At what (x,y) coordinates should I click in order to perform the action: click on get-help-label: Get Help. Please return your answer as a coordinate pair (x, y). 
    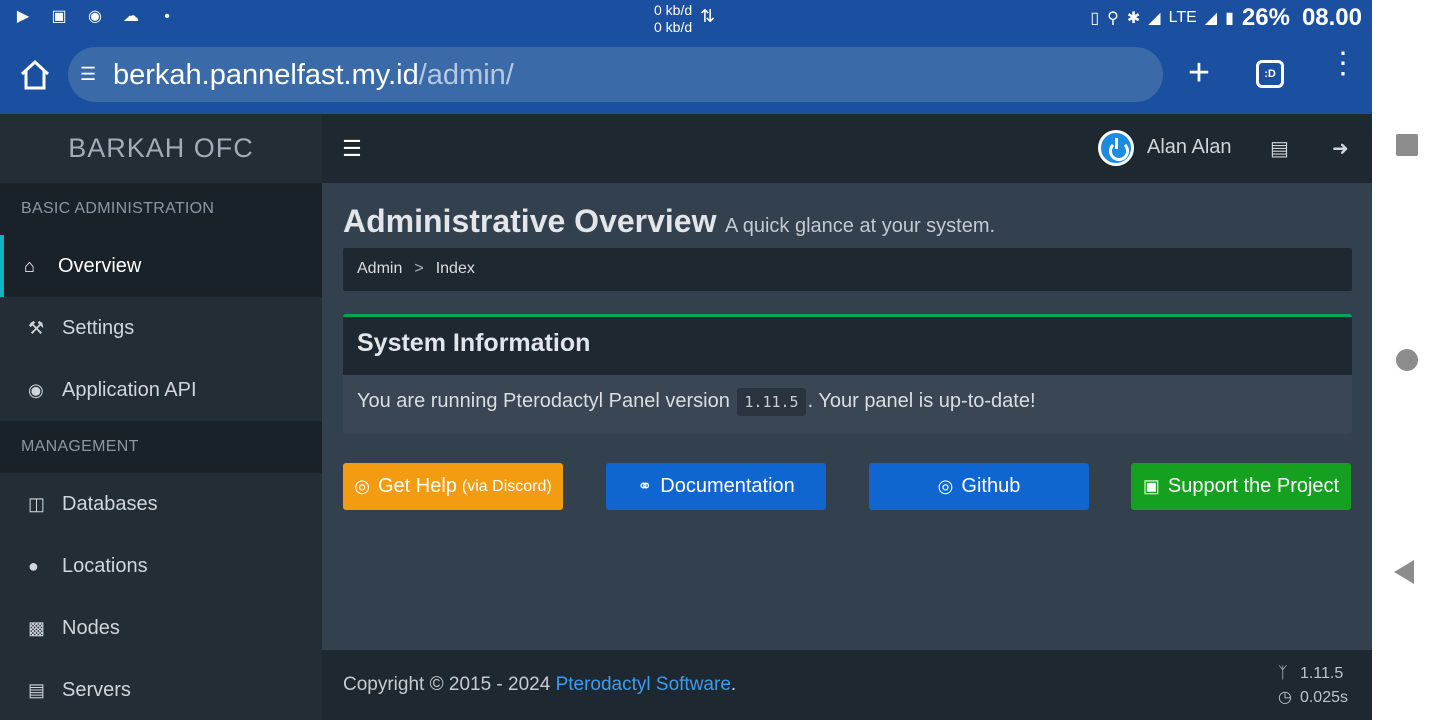
    Looking at the image, I should click on (417, 486).